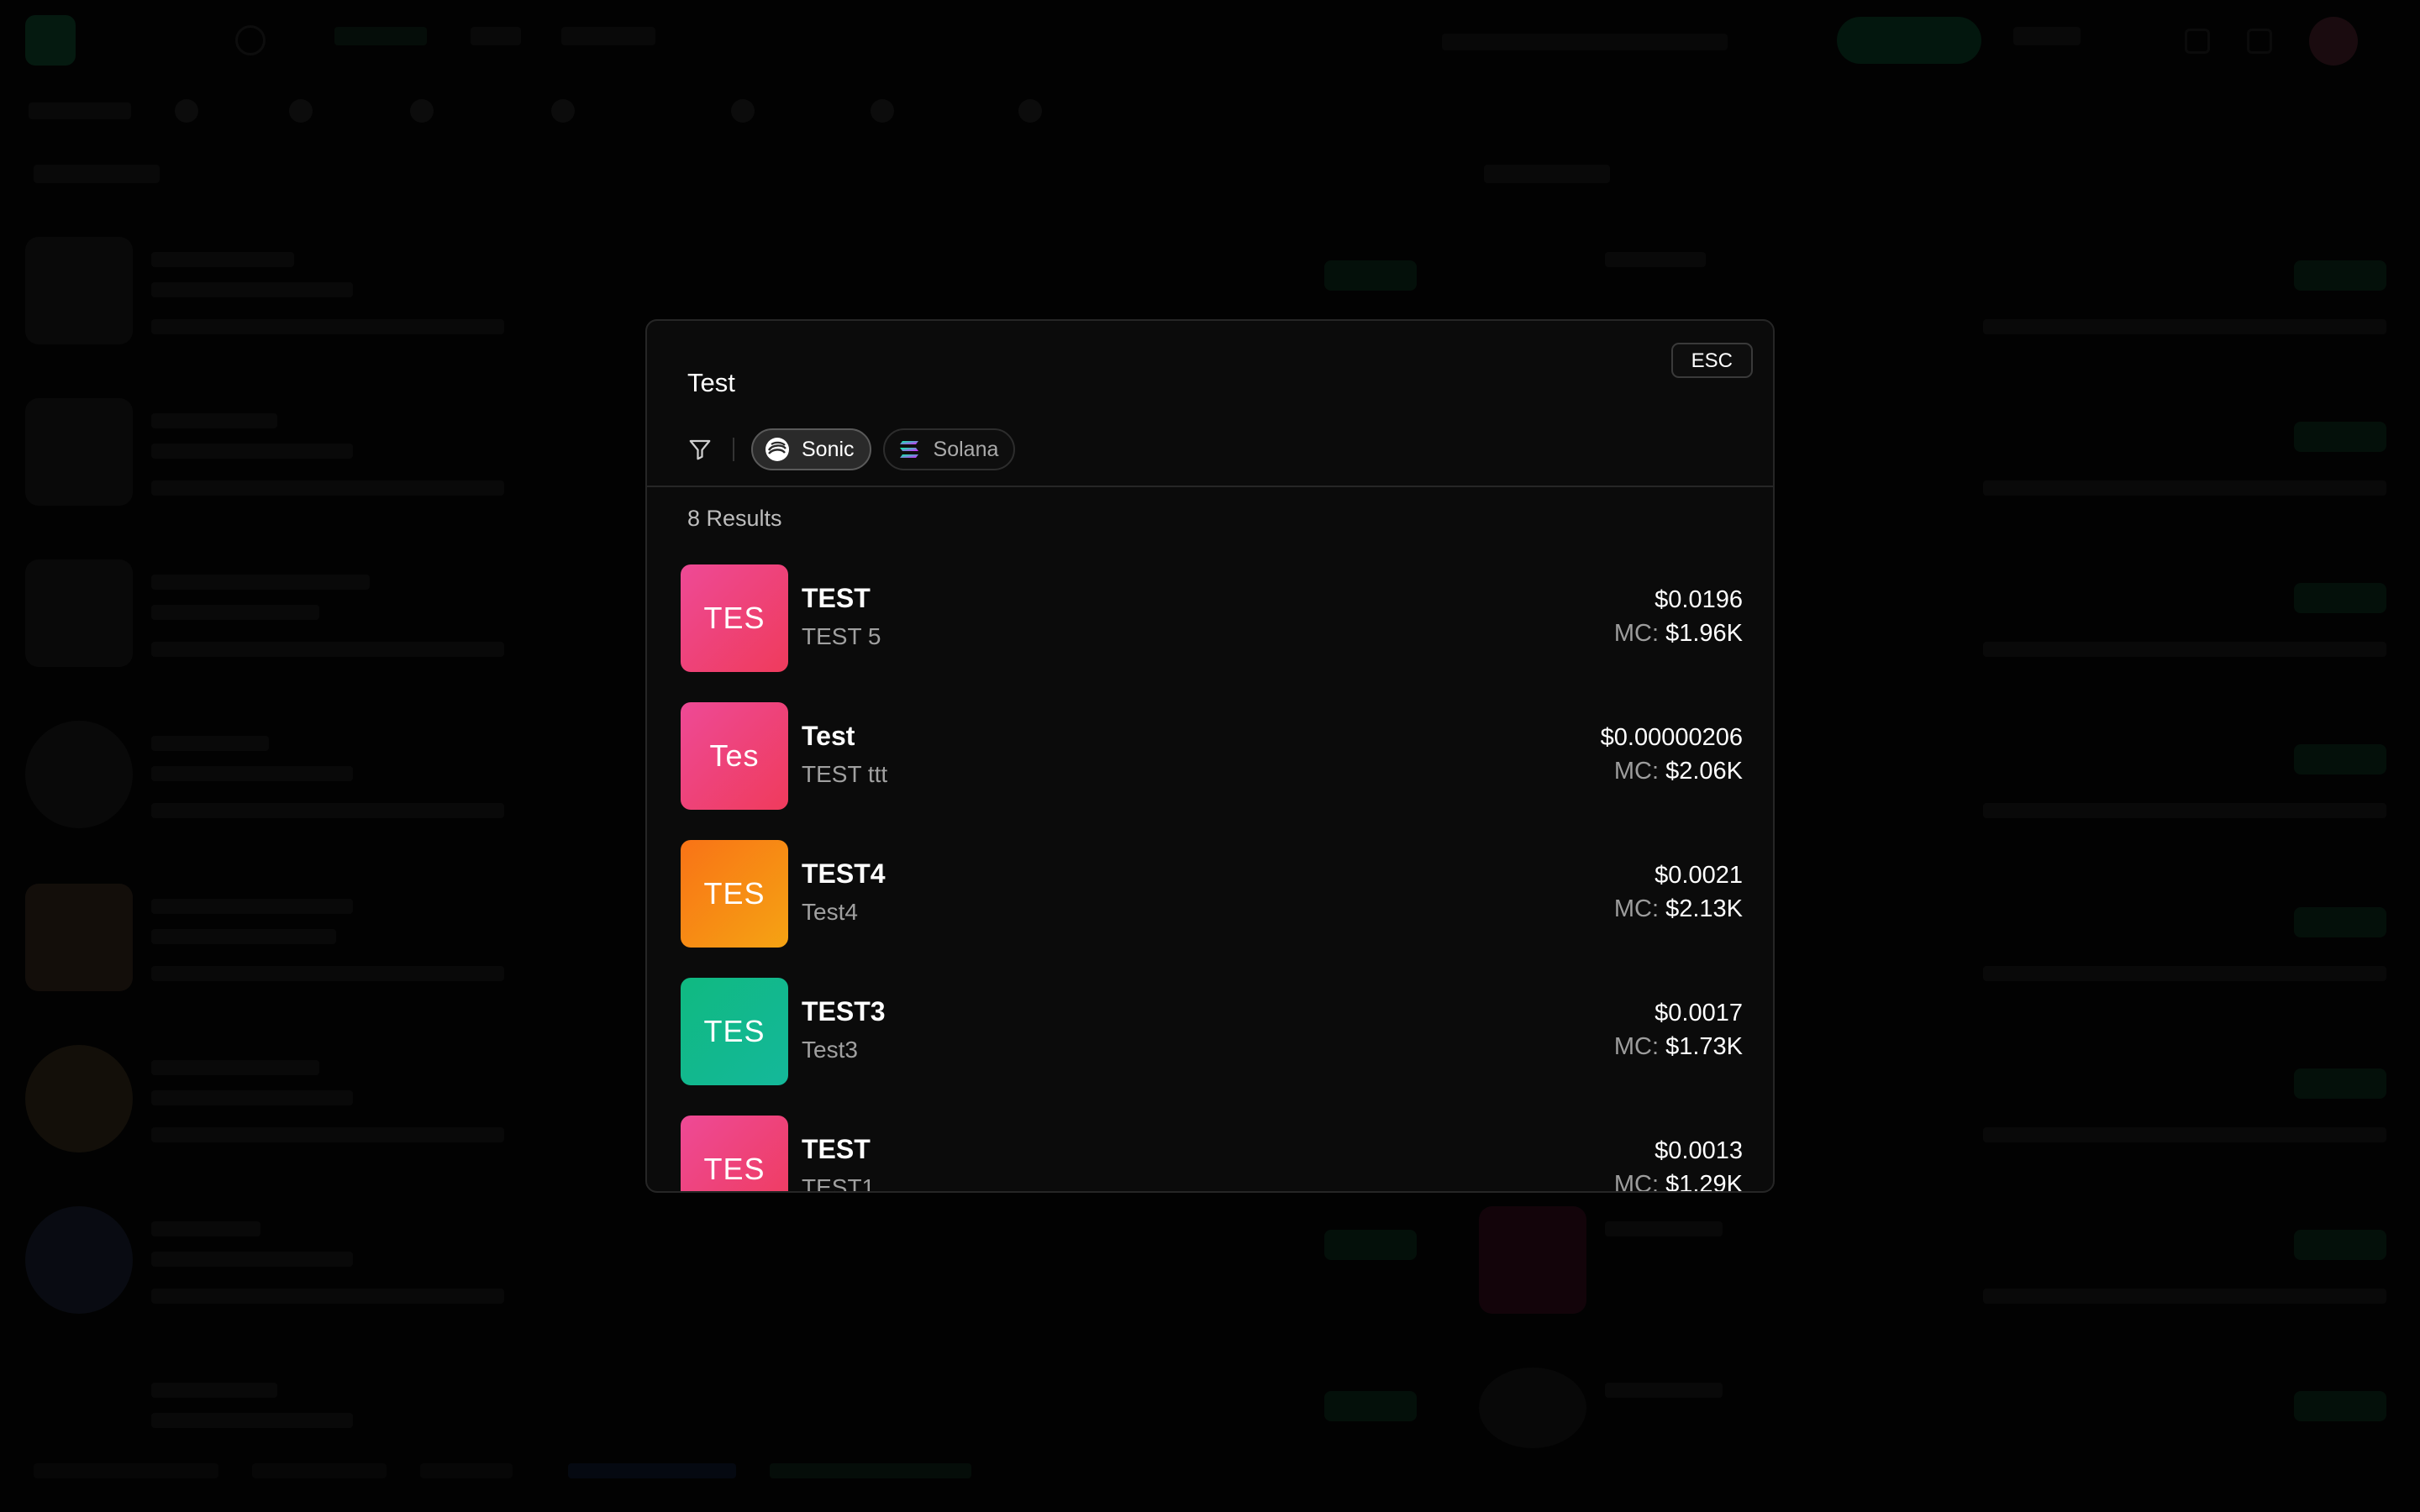 The image size is (2420, 1512). I want to click on token-market-cap: MC: $2.06K, so click(1679, 771).